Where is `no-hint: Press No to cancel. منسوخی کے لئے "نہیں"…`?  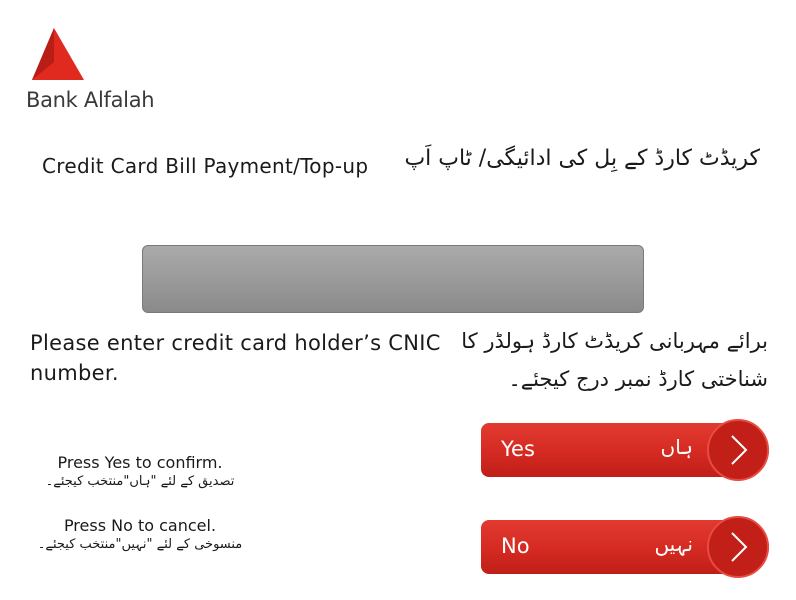
no-hint: Press No to cancel. منسوخی کے لئے "نہیں"… is located at coordinates (140, 534).